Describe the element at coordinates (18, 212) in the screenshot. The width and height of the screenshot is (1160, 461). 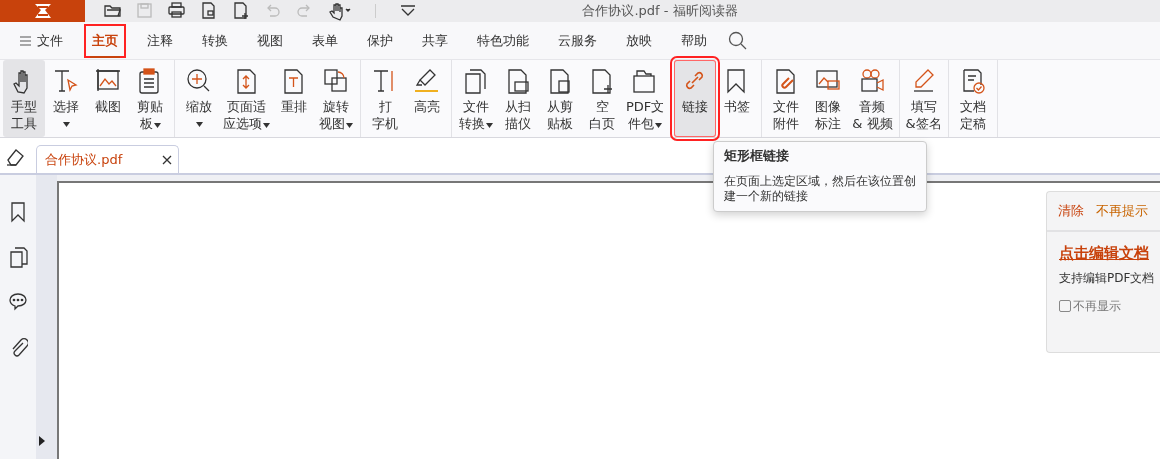
I see `bookmark-icon` at that location.